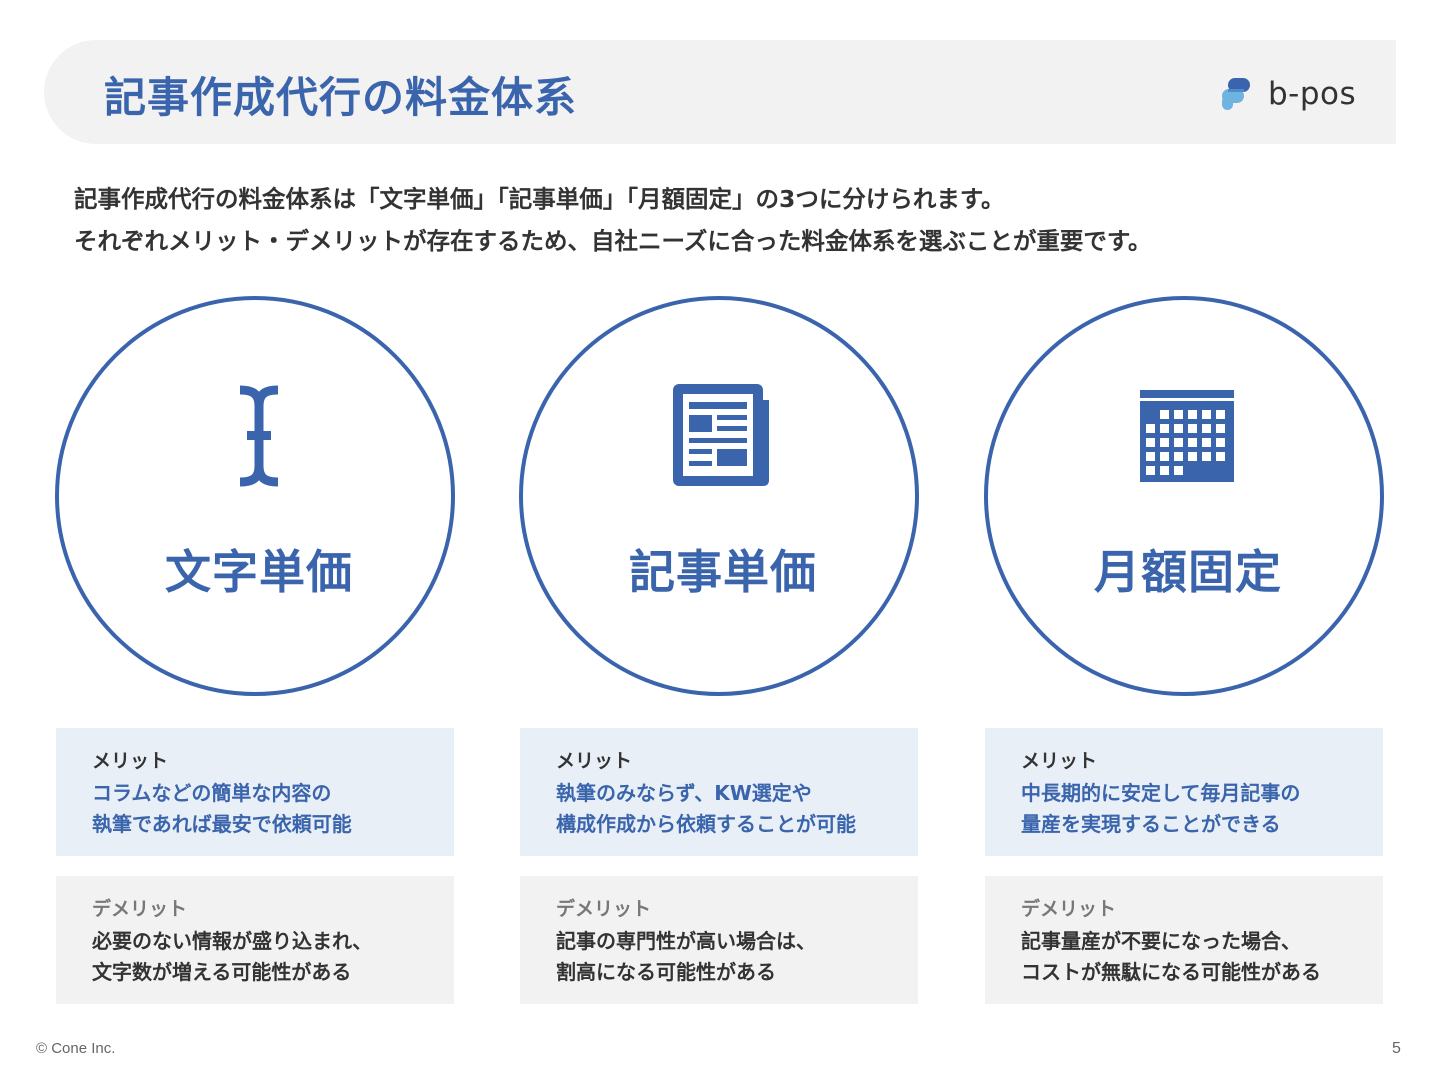  What do you see at coordinates (719, 496) in the screenshot?
I see `pricing-circle: 記事単価` at bounding box center [719, 496].